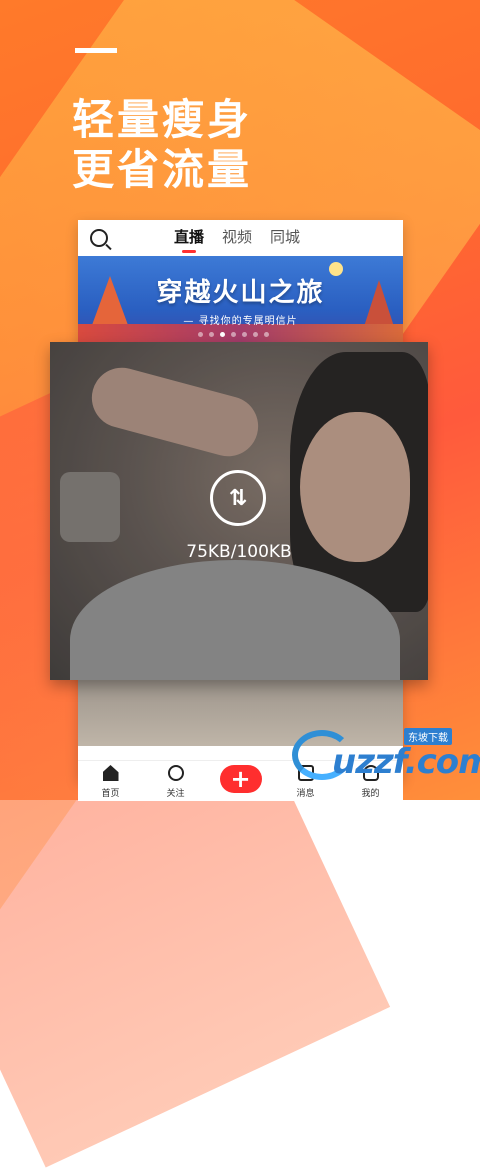 This screenshot has width=480, height=1168. Describe the element at coordinates (240, 293) in the screenshot. I see `banner-title: 穿越火山之旅` at that location.